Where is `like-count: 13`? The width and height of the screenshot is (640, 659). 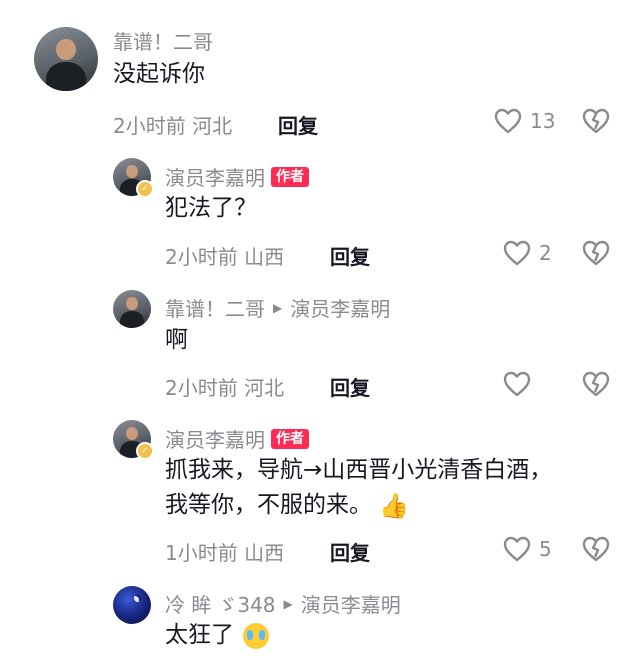 like-count: 13 is located at coordinates (543, 121).